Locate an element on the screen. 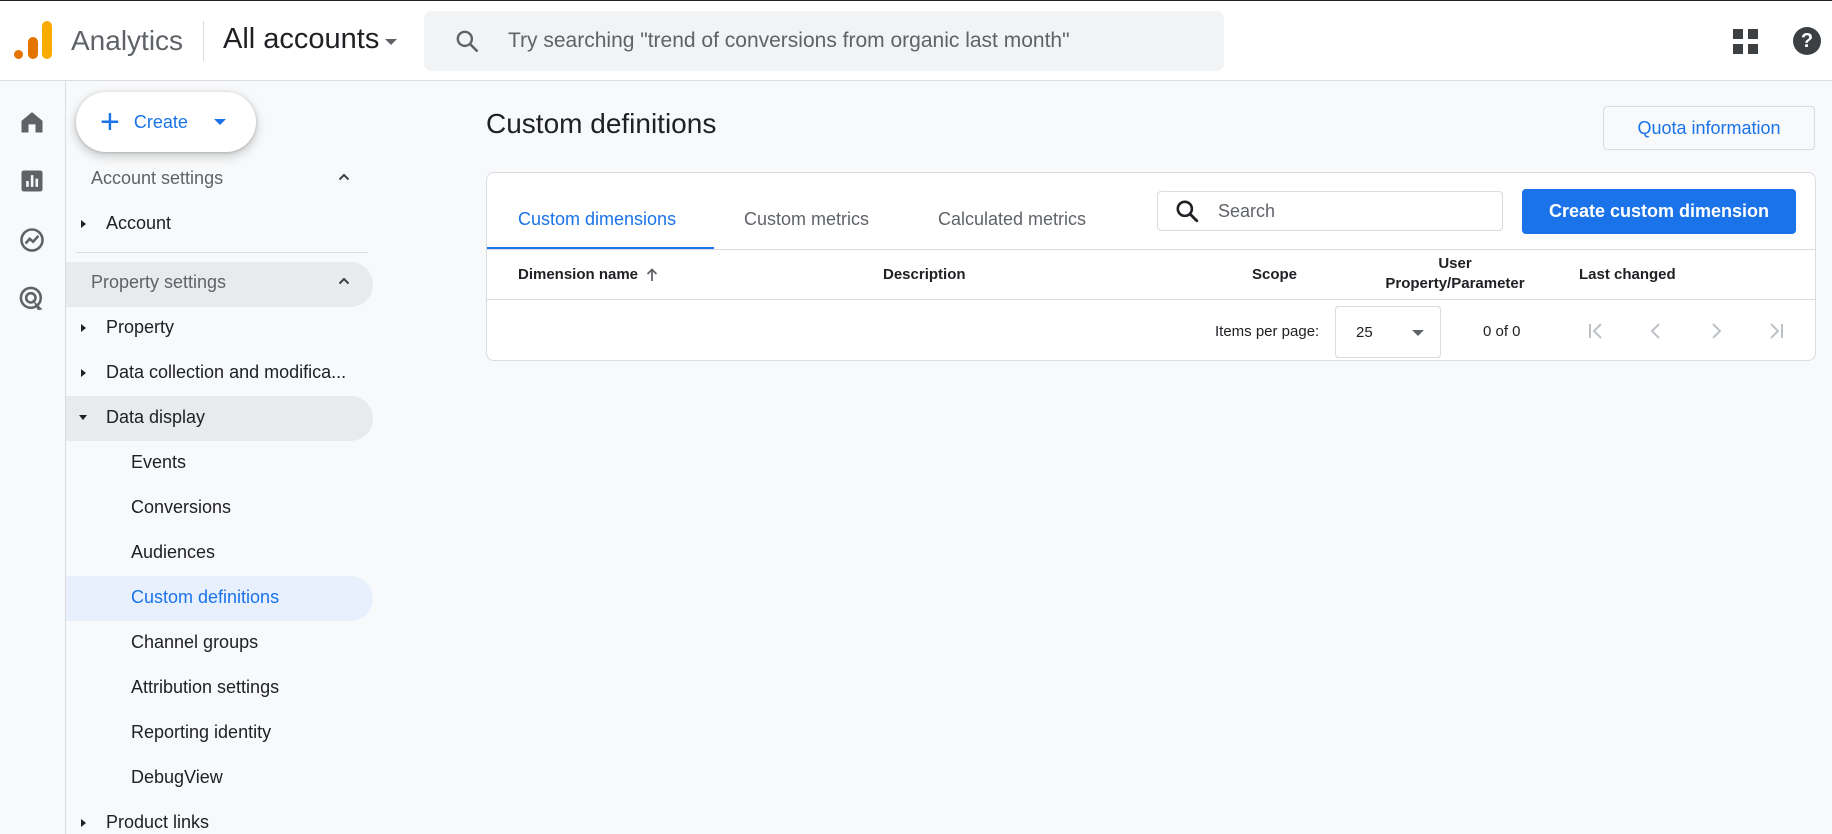  sidebar-item-label: Attribution settings is located at coordinates (205, 687).